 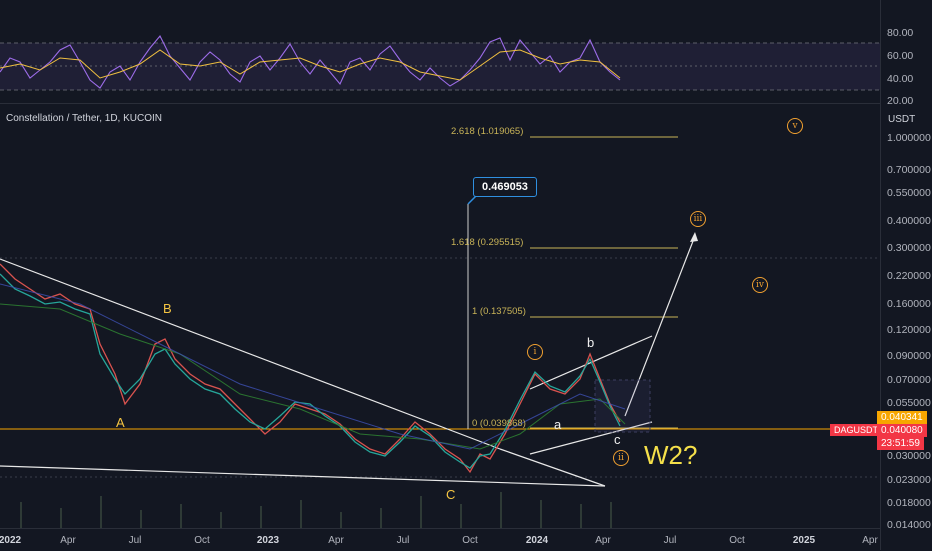 What do you see at coordinates (909, 403) in the screenshot?
I see `price-tick: 0.055000` at bounding box center [909, 403].